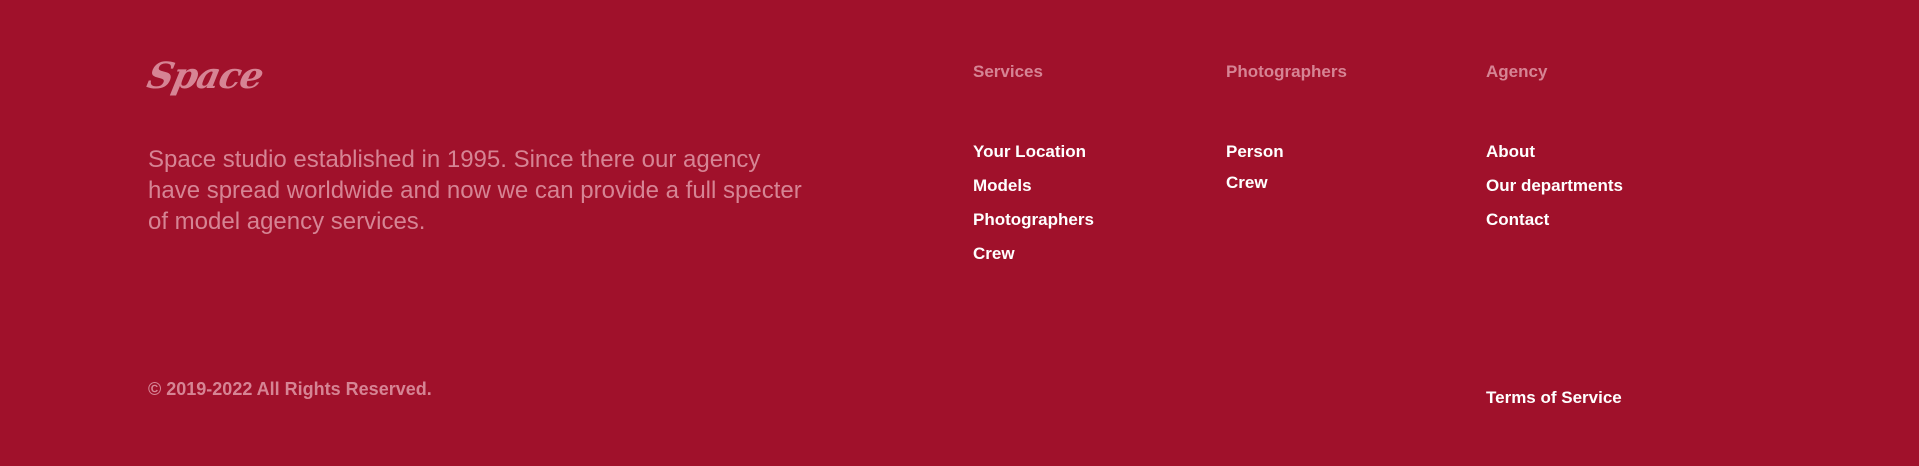 The height and width of the screenshot is (466, 1919). What do you see at coordinates (1008, 71) in the screenshot?
I see `column-heading-services: Services` at bounding box center [1008, 71].